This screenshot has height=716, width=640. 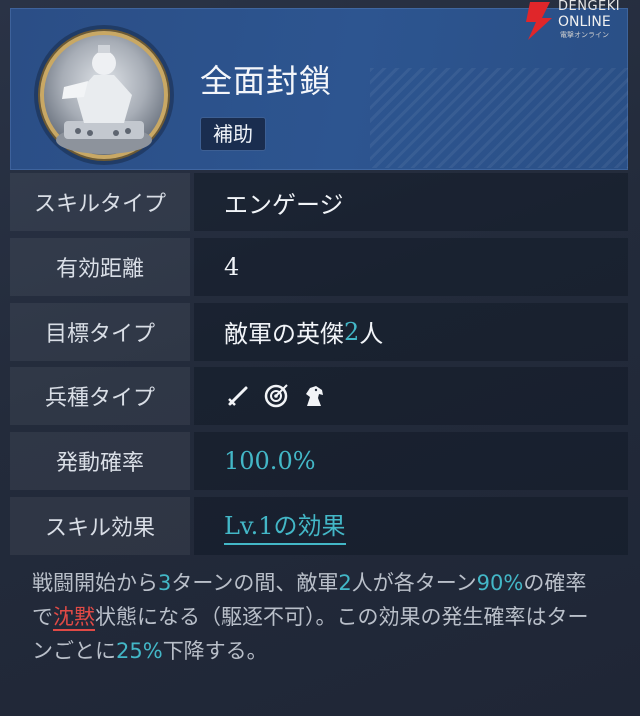 What do you see at coordinates (238, 396) in the screenshot?
I see `sword-icon` at bounding box center [238, 396].